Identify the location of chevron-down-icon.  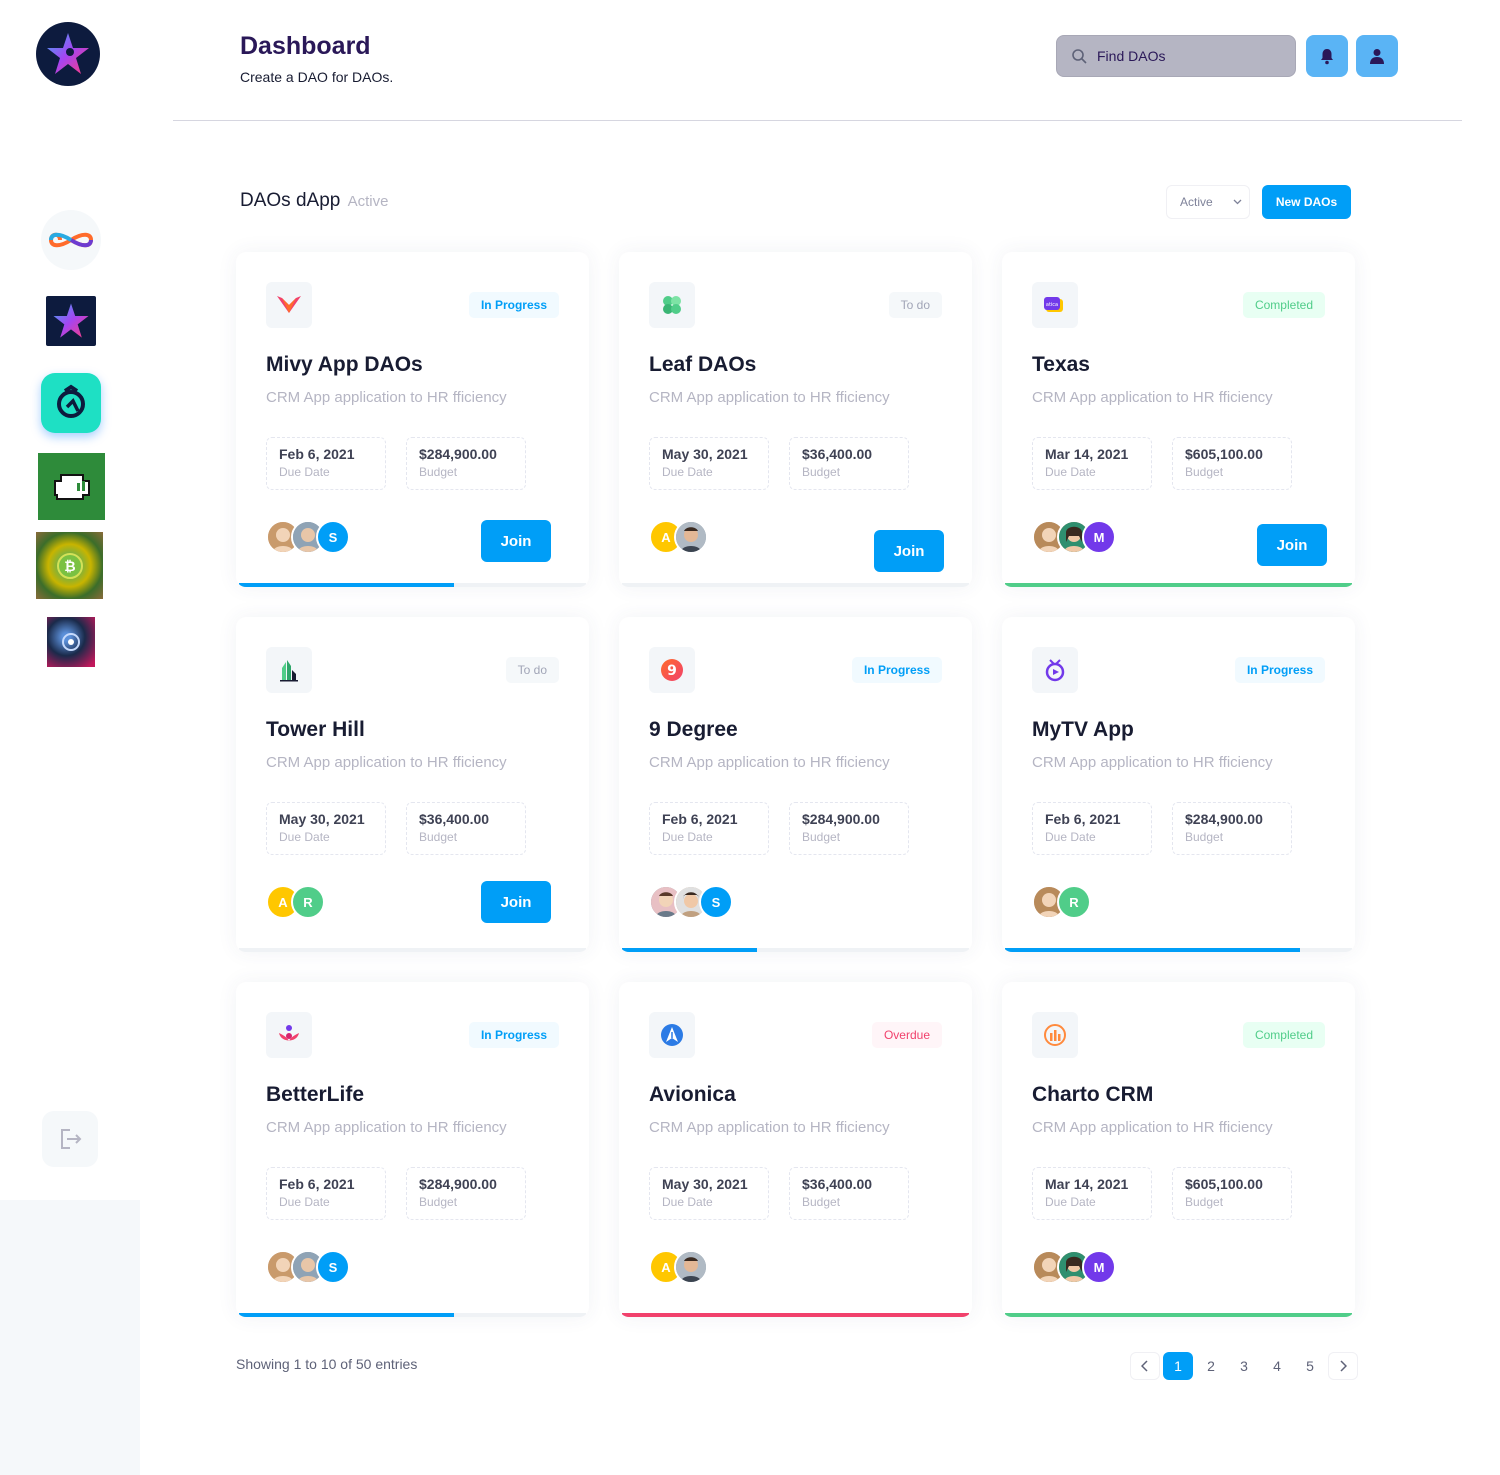
(1237, 202).